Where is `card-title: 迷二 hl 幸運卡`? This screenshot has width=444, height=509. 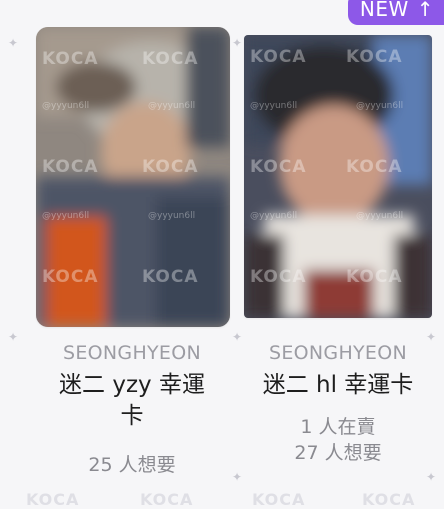 card-title: 迷二 hl 幸運卡 is located at coordinates (338, 385).